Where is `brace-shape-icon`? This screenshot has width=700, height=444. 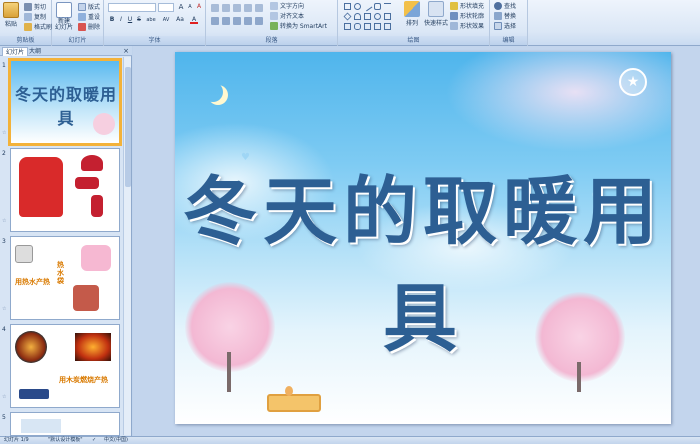 brace-shape-icon is located at coordinates (367, 16).